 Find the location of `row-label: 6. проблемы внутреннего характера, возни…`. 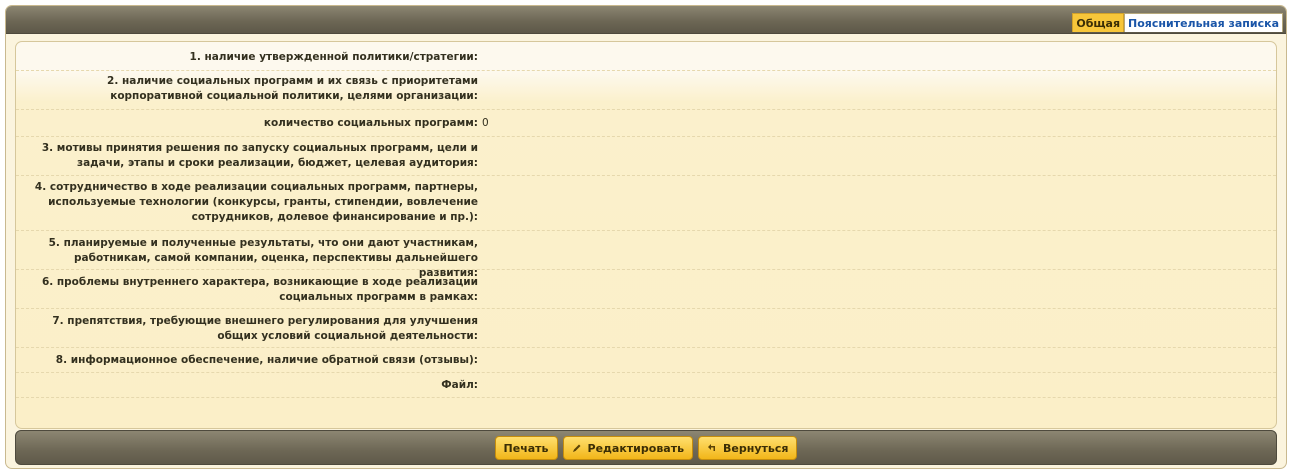

row-label: 6. проблемы внутреннего характера, возни… is located at coordinates (259, 289).